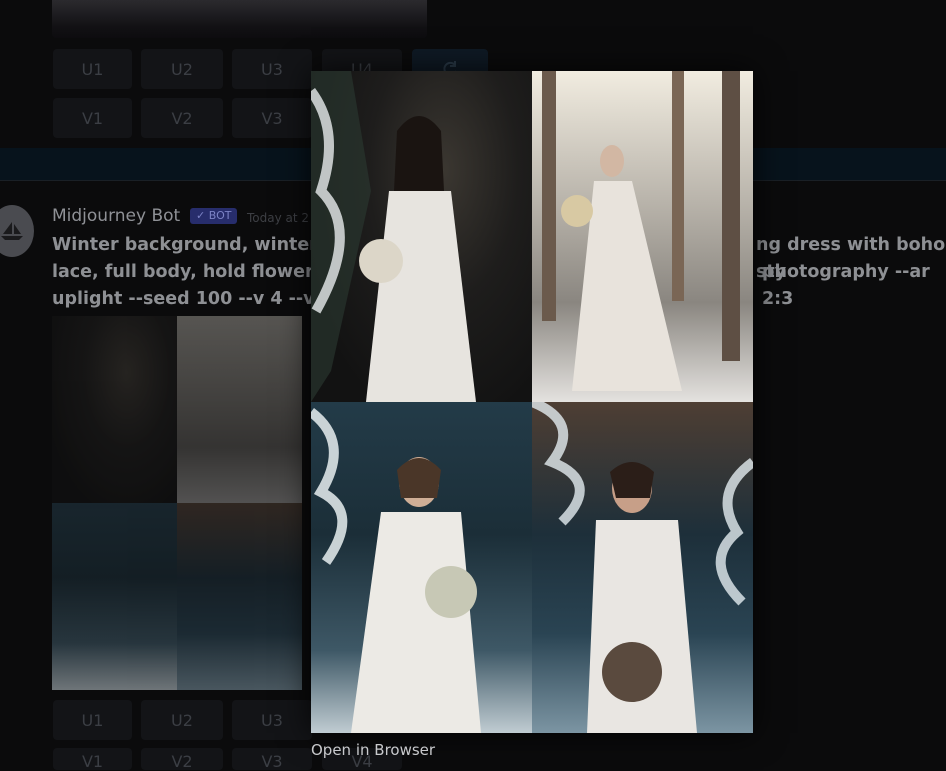  Describe the element at coordinates (192, 299) in the screenshot. I see `prompt-line-3: uplight --seed 100 --v 4 --v 4` at that location.